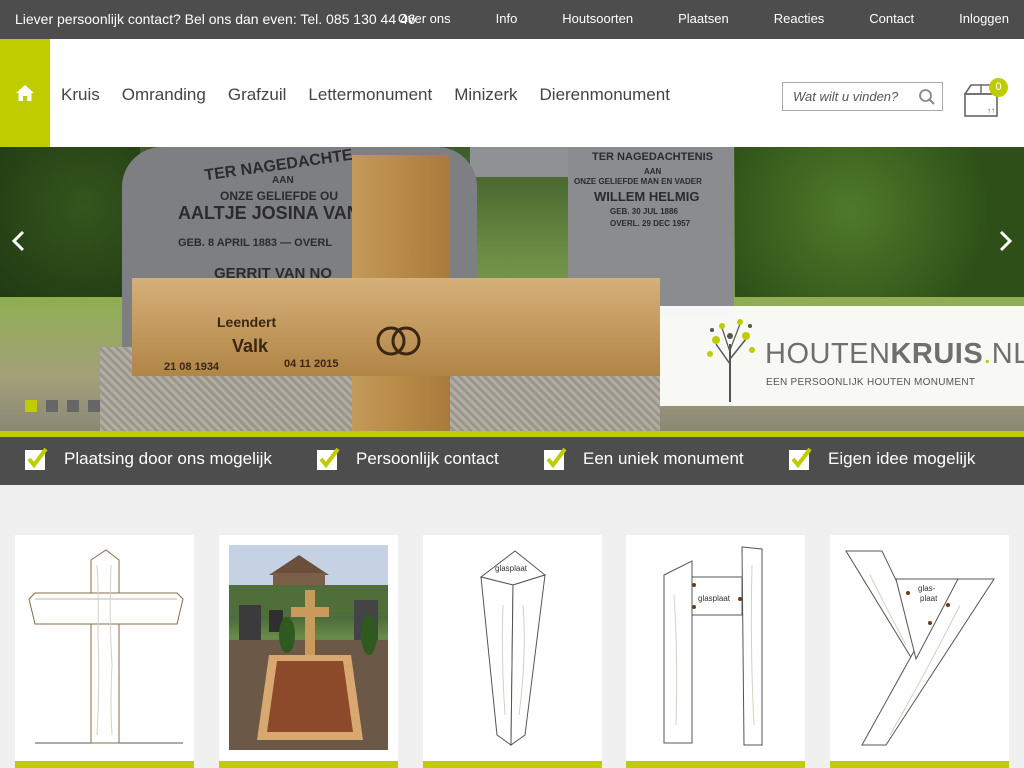 This screenshot has height=768, width=1024. I want to click on product-card-omranding, so click(308, 651).